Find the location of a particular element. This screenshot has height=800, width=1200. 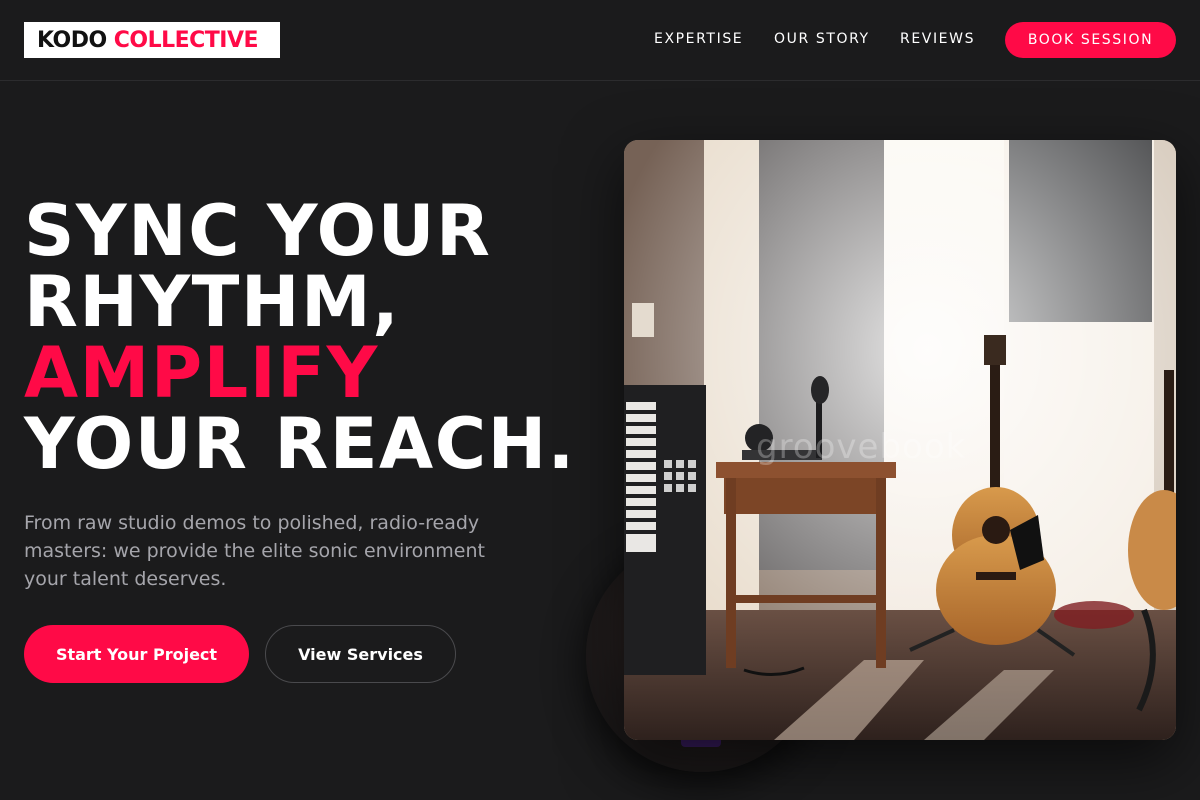

photo-watermark: groovebook is located at coordinates (861, 447).